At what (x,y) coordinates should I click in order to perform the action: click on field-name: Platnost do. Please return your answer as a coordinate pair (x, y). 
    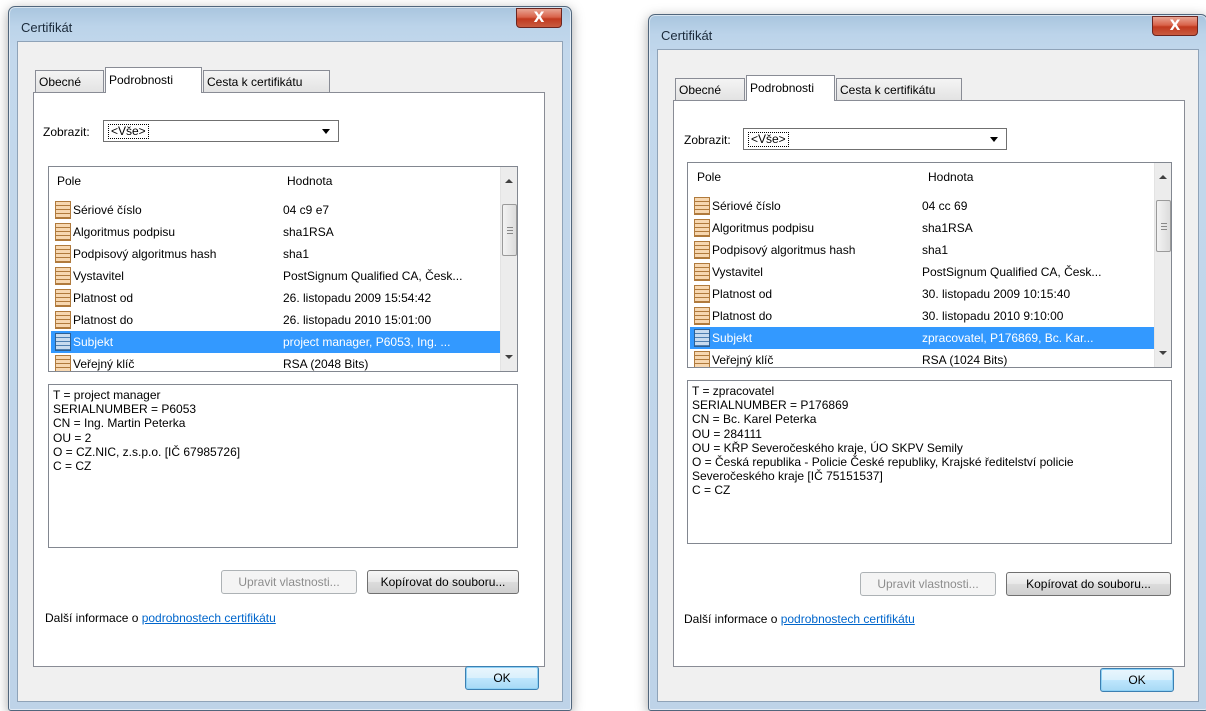
    Looking at the image, I should click on (742, 316).